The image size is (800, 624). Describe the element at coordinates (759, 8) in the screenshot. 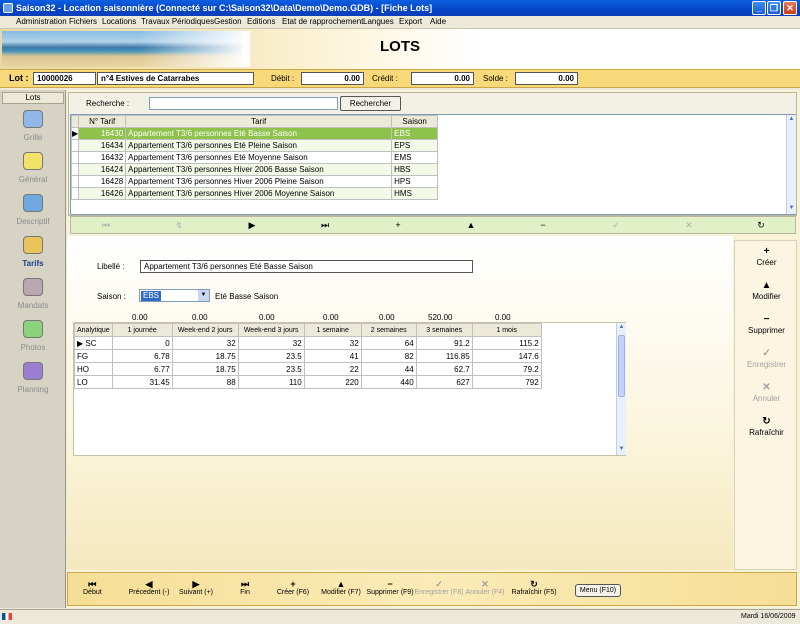

I see `minimize-button: _` at that location.